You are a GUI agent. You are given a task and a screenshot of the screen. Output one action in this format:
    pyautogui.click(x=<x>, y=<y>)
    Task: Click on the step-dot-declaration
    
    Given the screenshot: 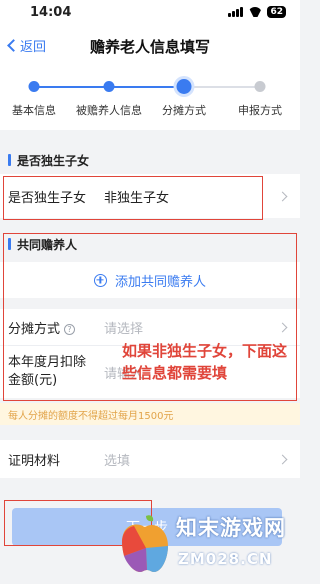 What is the action you would take?
    pyautogui.click(x=260, y=86)
    